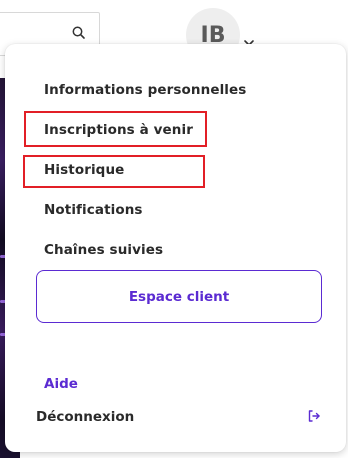 This screenshot has height=458, width=348. Describe the element at coordinates (85, 417) in the screenshot. I see `logout-link: Déconnexion` at that location.